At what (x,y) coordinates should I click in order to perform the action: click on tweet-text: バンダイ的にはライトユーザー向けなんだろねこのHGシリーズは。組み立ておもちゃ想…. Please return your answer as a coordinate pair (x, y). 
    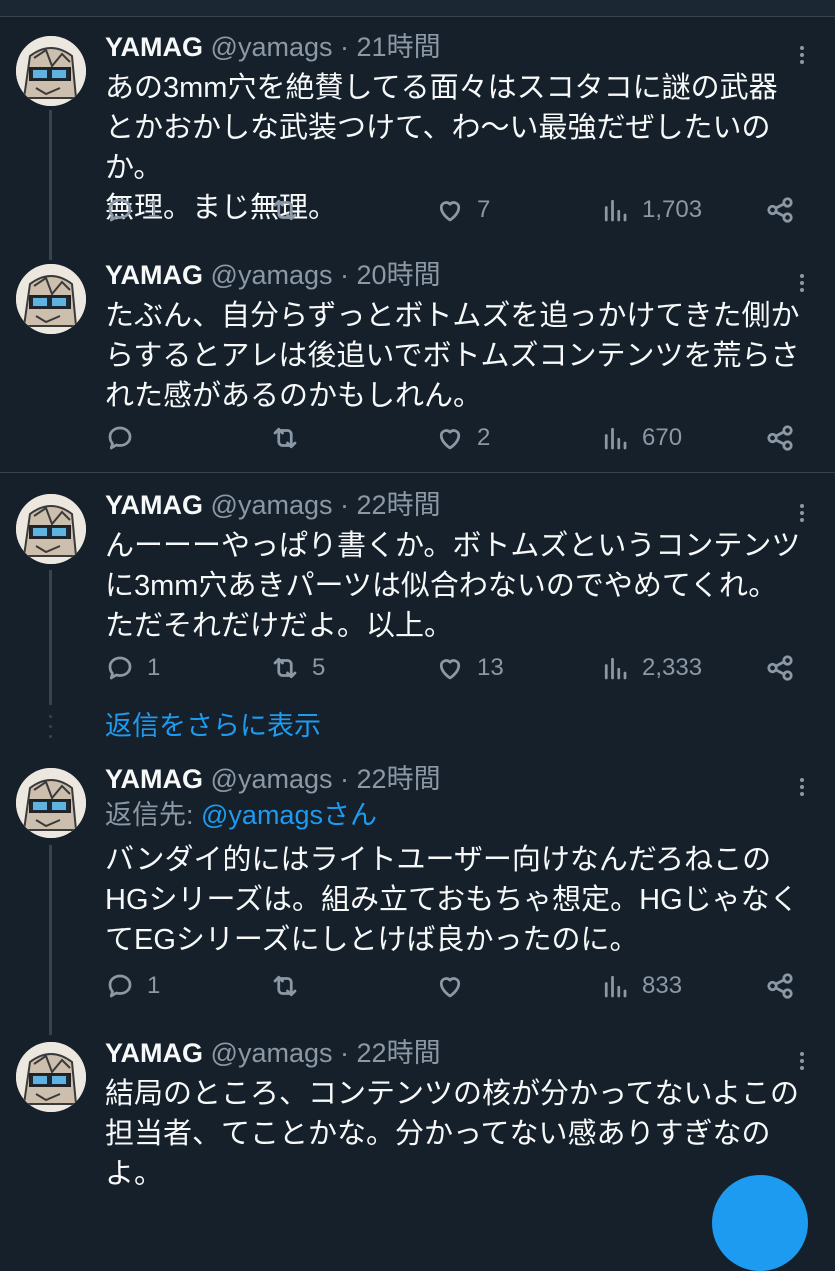
    Looking at the image, I should click on (452, 900).